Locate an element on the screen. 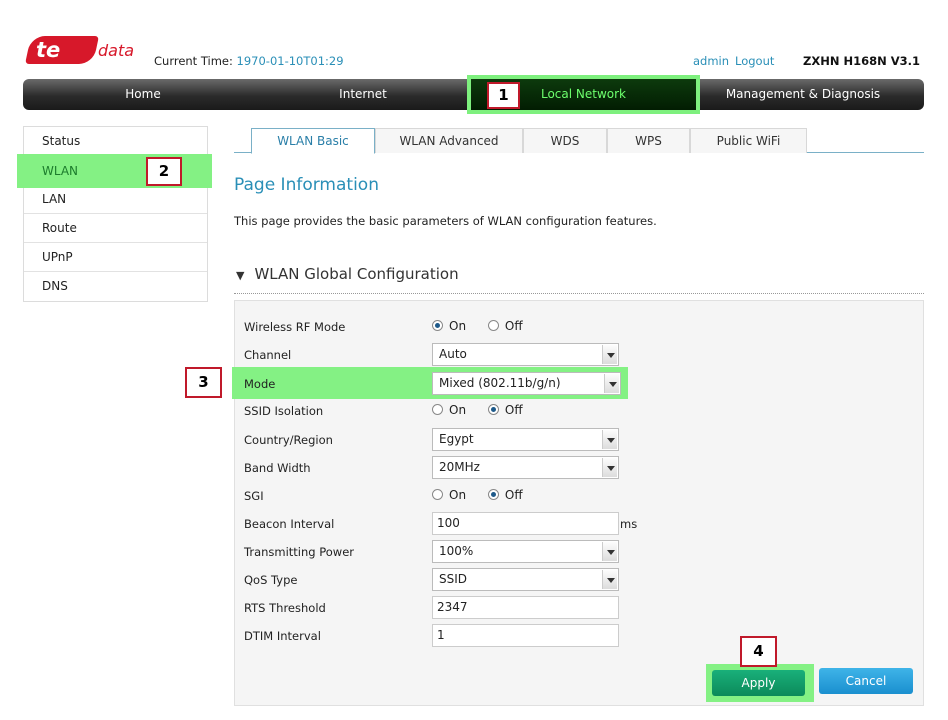 The height and width of the screenshot is (720, 948). tab-wlan-basic: WLAN Basic is located at coordinates (313, 141).